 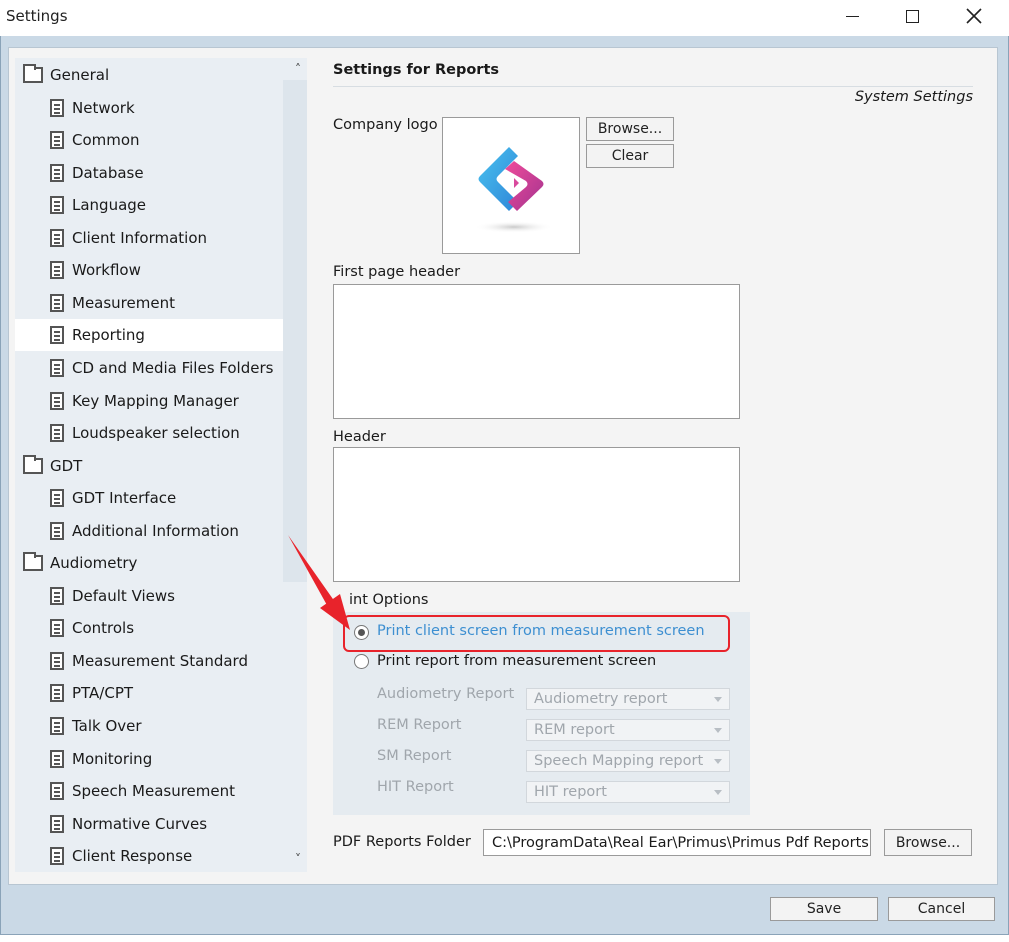 I want to click on nav-item-measurement-standard: Measurement Standard, so click(x=149, y=661).